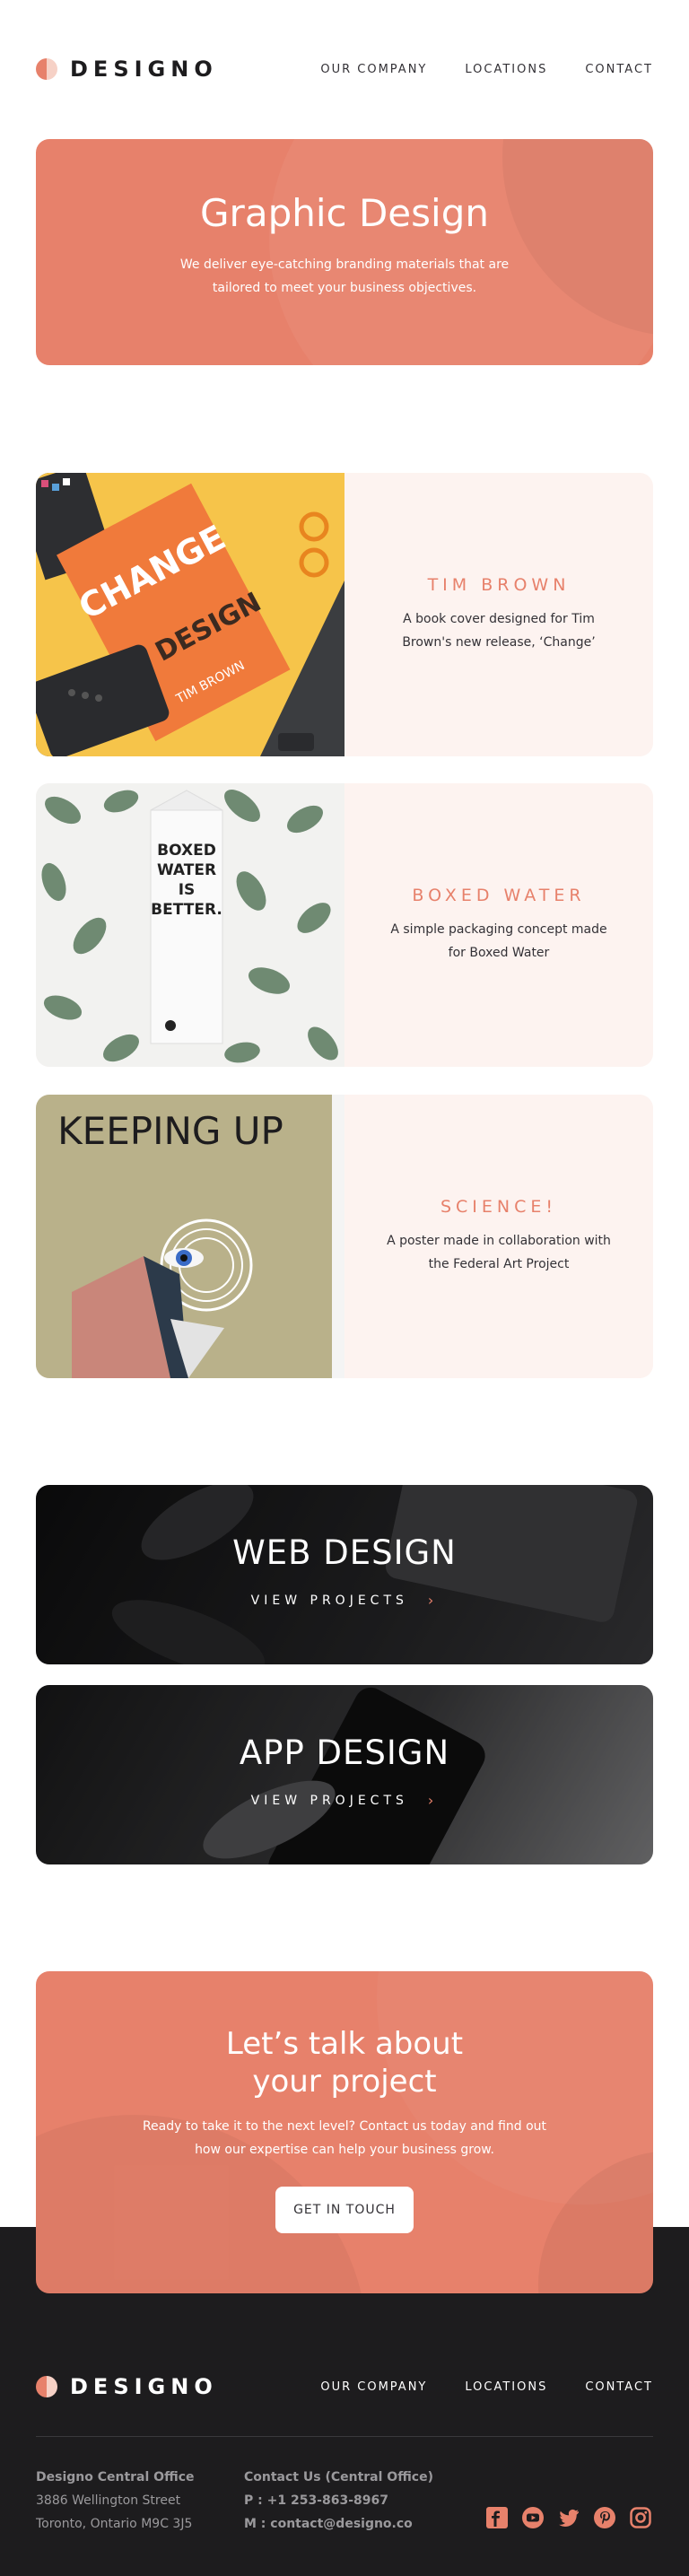 The height and width of the screenshot is (2576, 689). Describe the element at coordinates (373, 70) in the screenshot. I see `nav-our-company: OUR COMPANY` at that location.